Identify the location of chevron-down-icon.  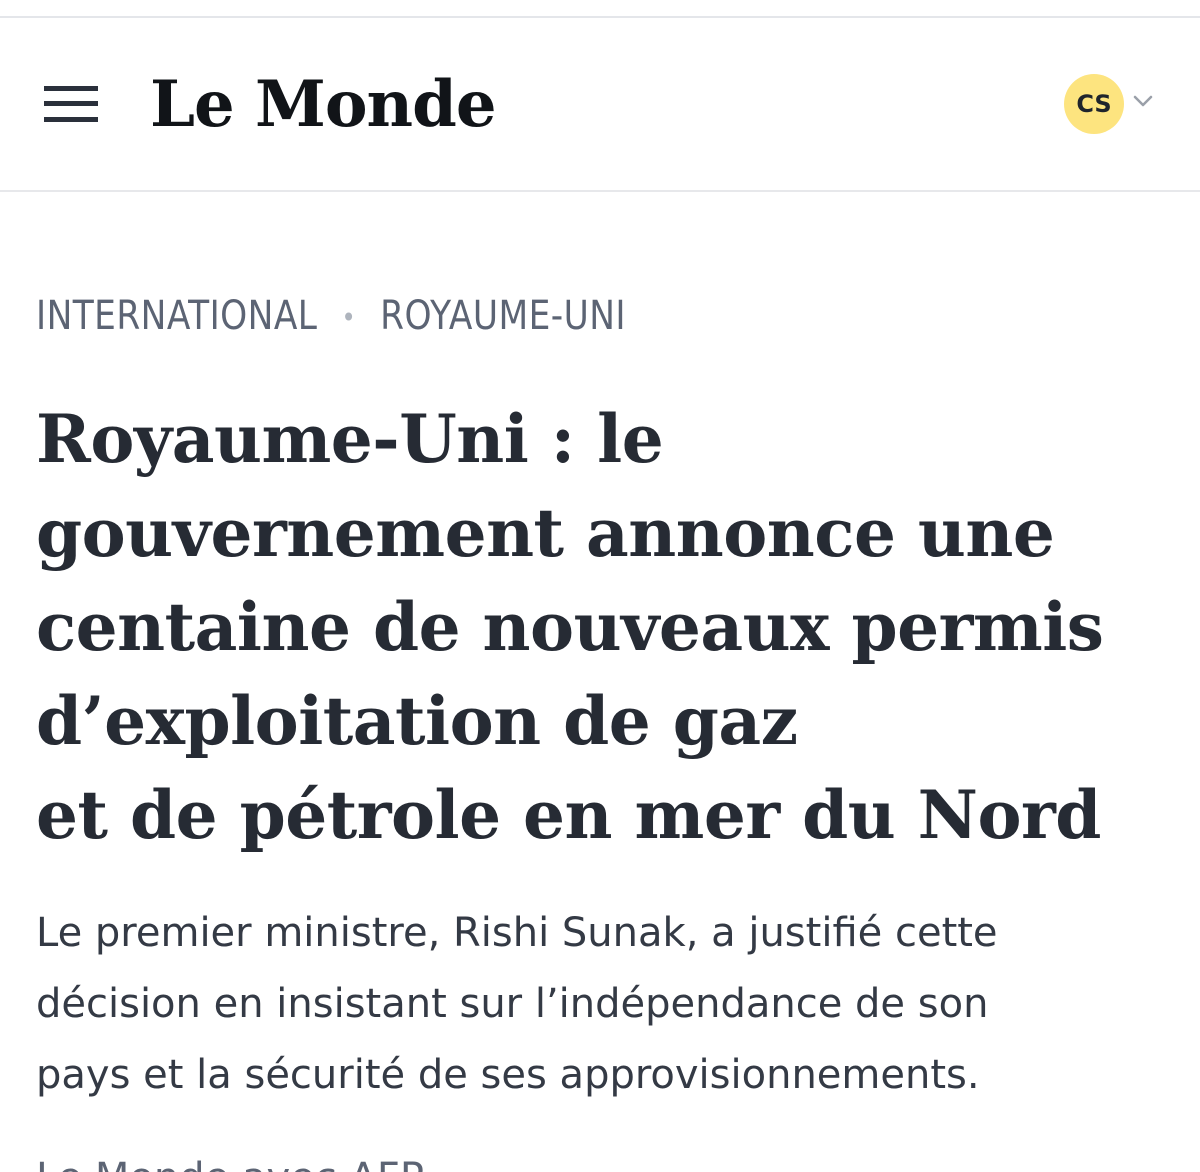
(1143, 101).